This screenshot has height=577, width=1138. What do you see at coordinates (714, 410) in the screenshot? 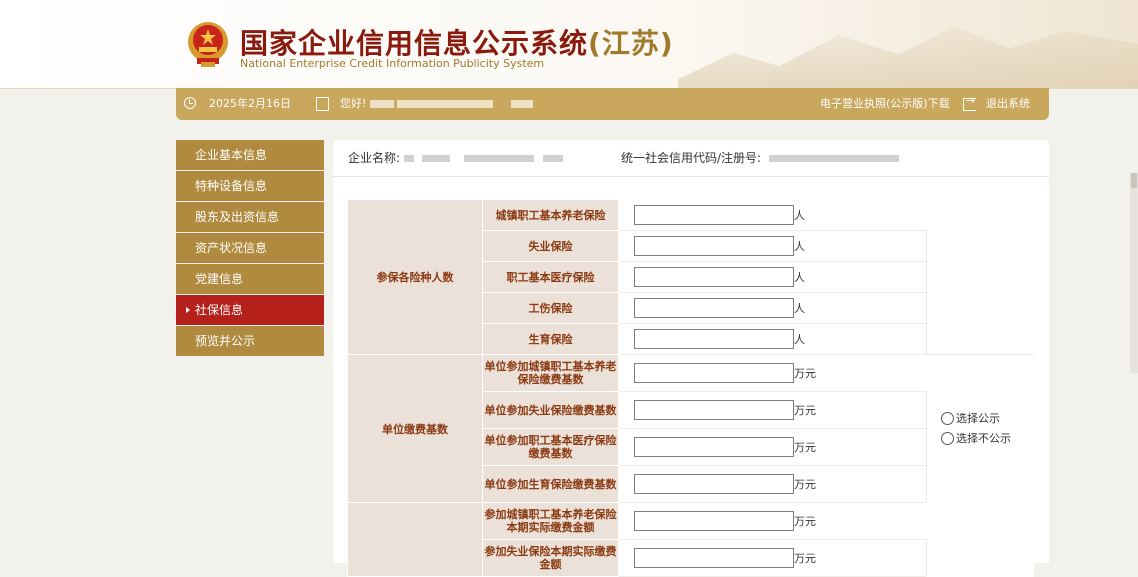
I see `unemployment-base-input` at bounding box center [714, 410].